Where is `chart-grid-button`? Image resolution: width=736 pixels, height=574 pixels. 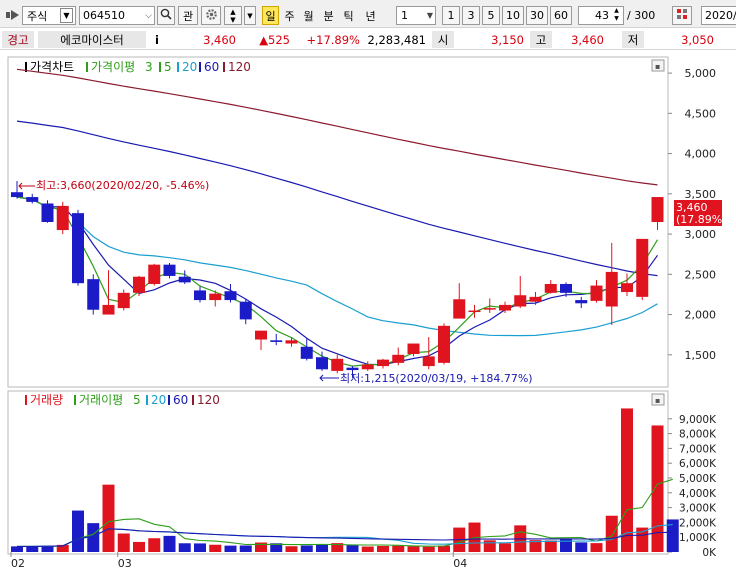
chart-grid-button is located at coordinates (682, 15).